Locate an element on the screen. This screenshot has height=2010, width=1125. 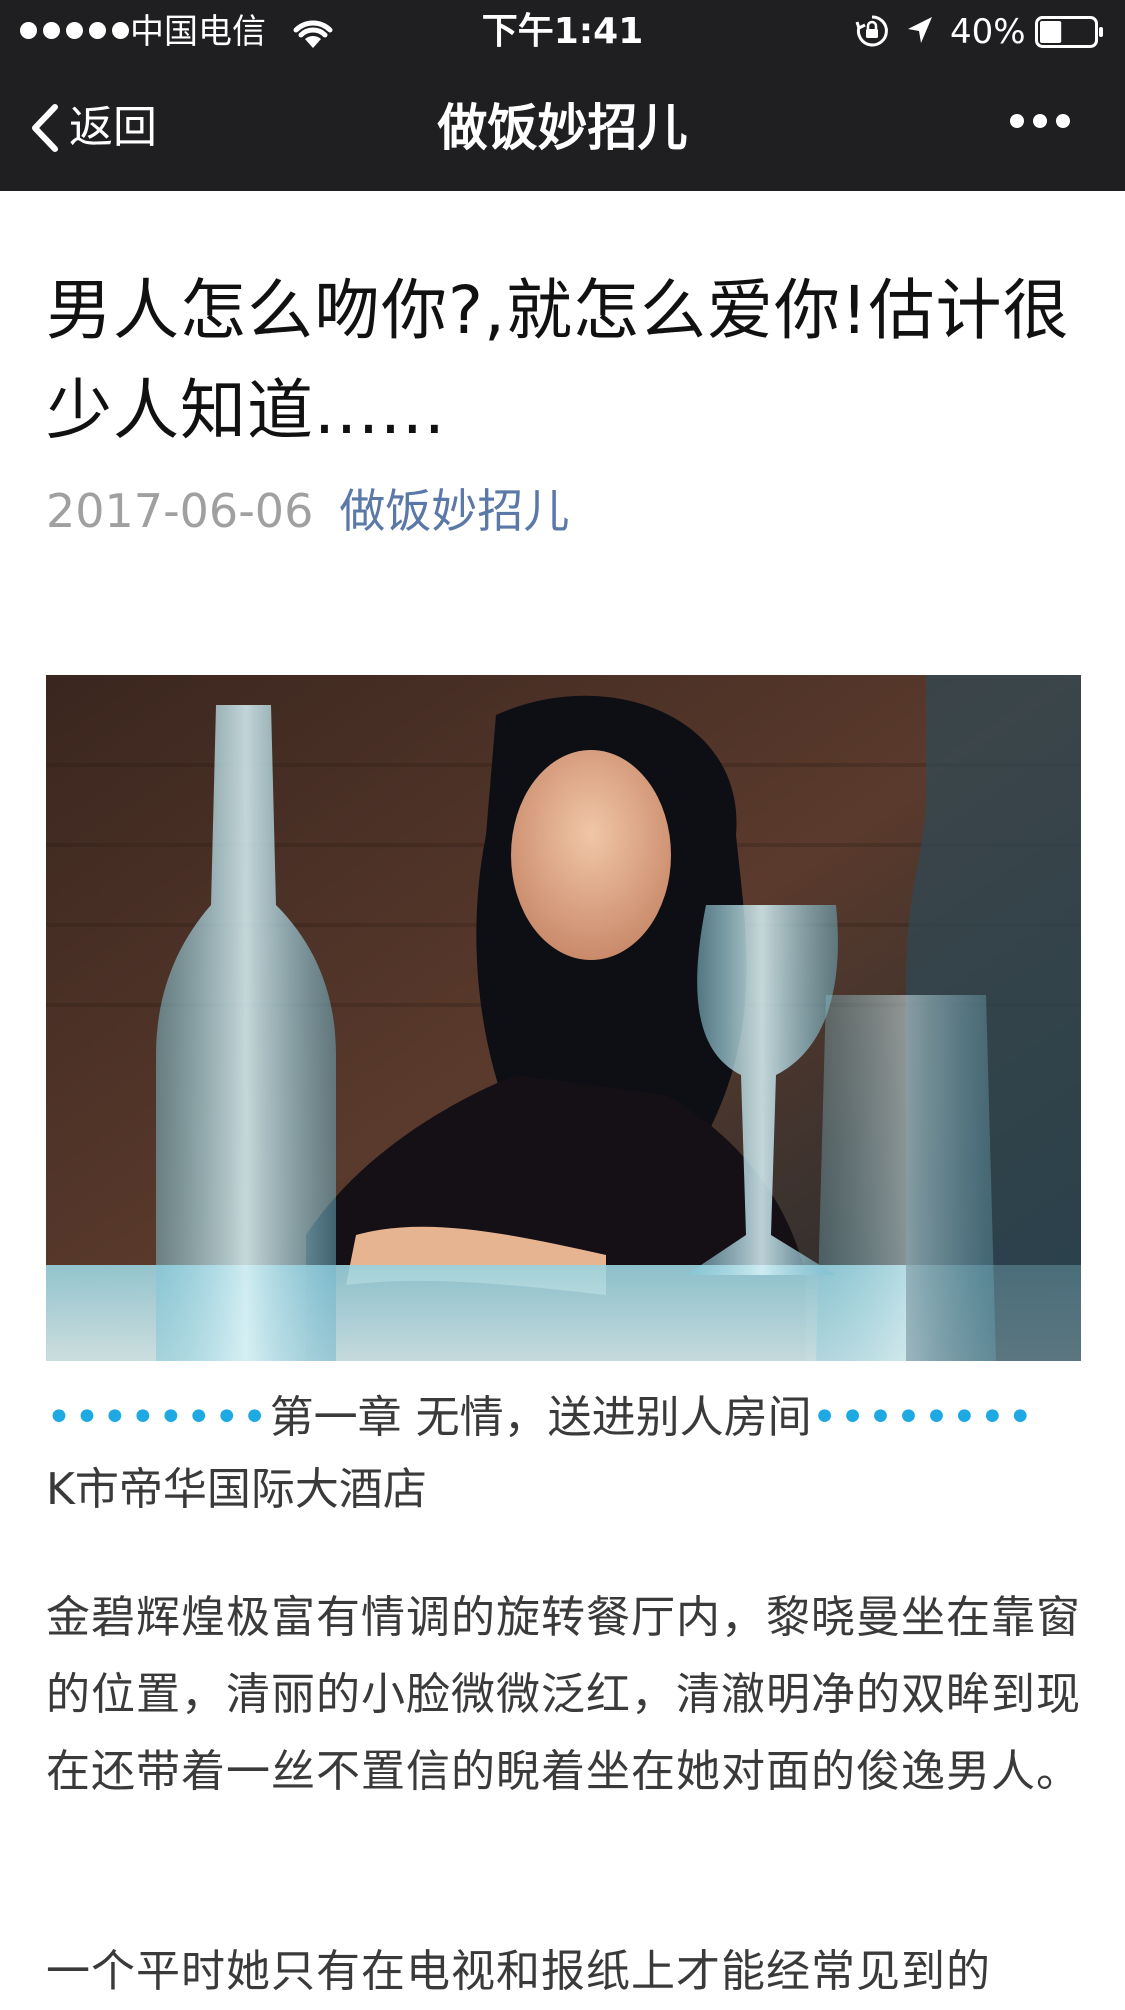
wifi-icon is located at coordinates (313, 34).